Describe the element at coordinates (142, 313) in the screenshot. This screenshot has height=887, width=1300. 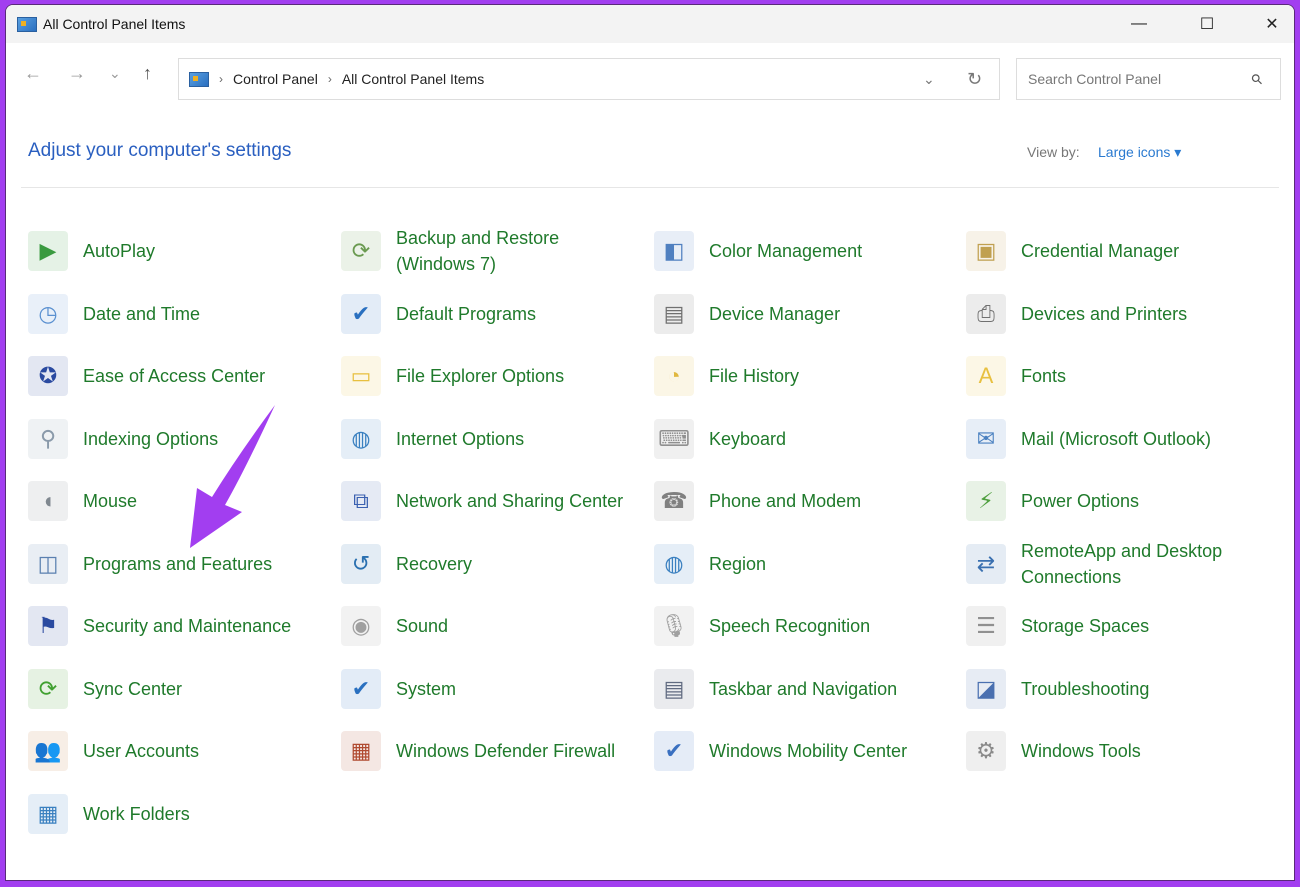
I see `item-label: Date and Time` at that location.